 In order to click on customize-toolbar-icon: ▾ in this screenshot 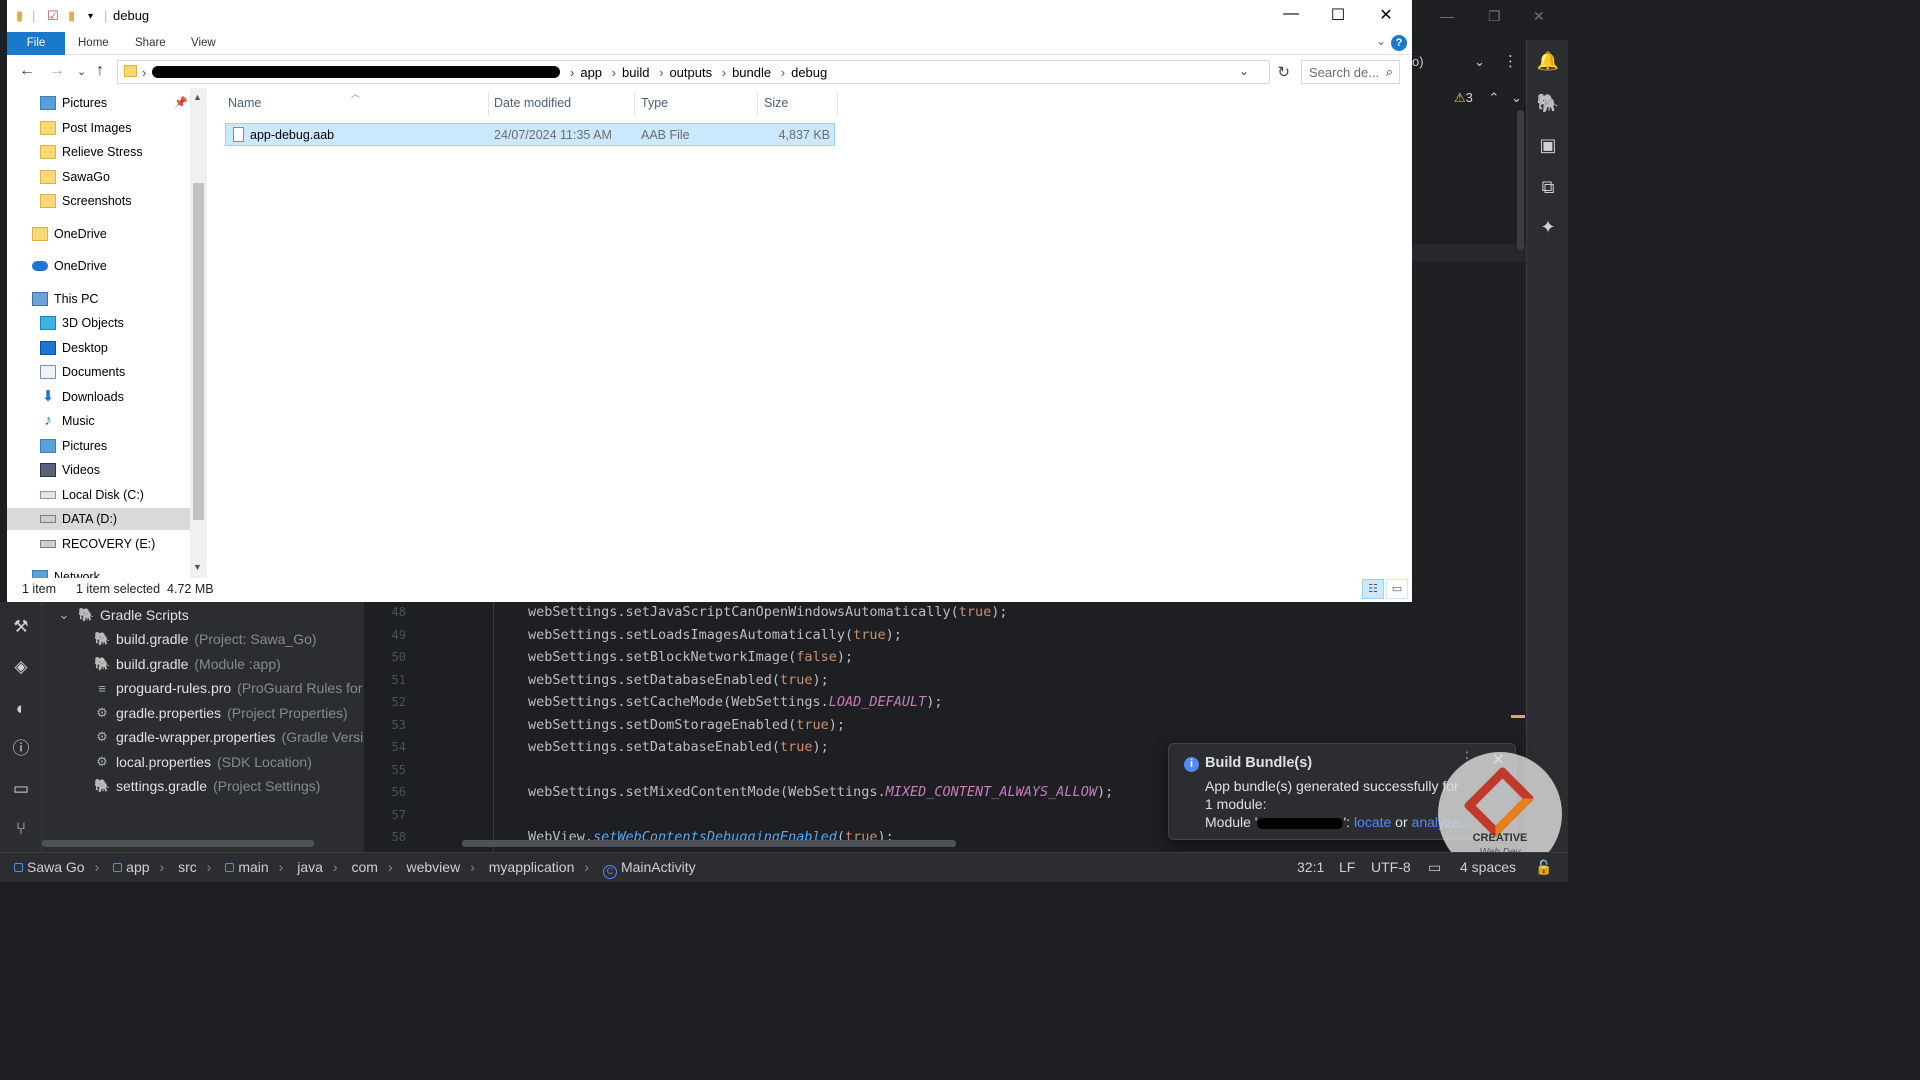, I will do `click(90, 16)`.